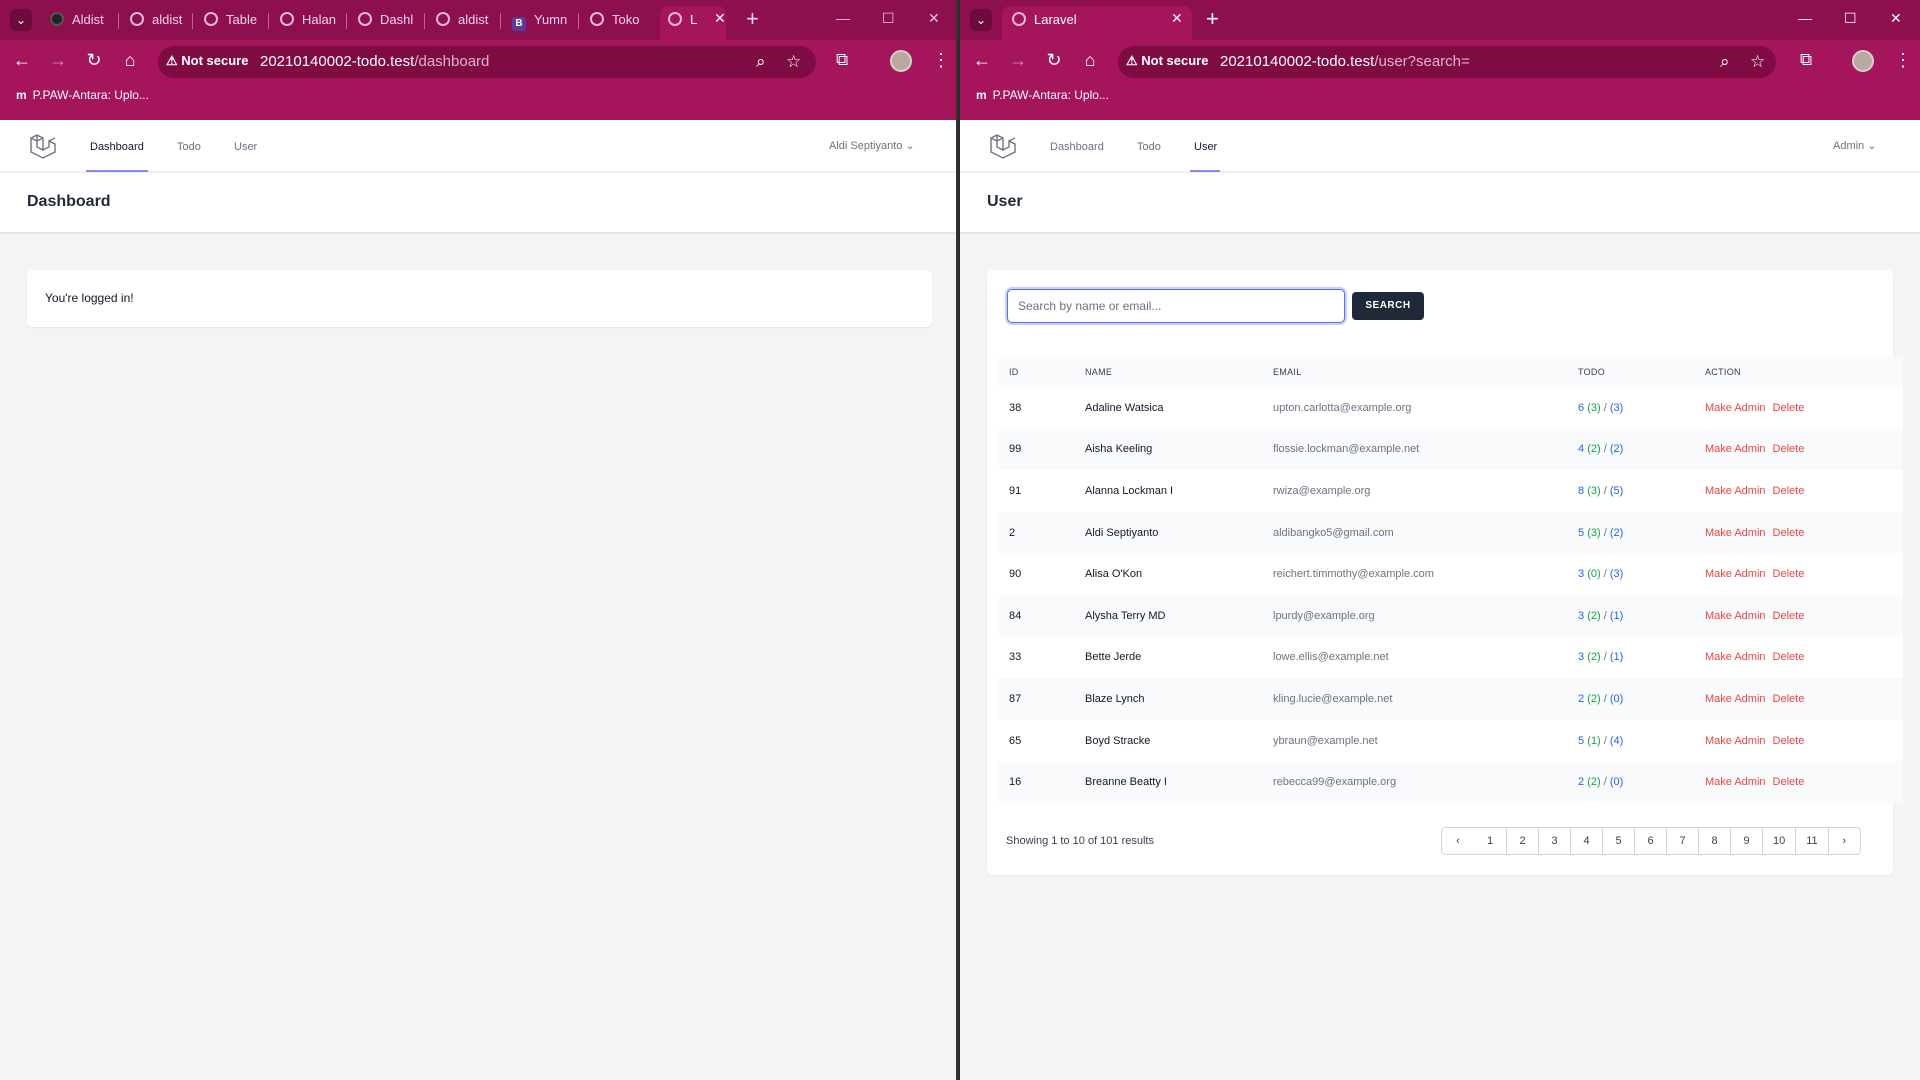 The height and width of the screenshot is (1080, 1920). I want to click on browser-tab: B Yumn, so click(539, 23).